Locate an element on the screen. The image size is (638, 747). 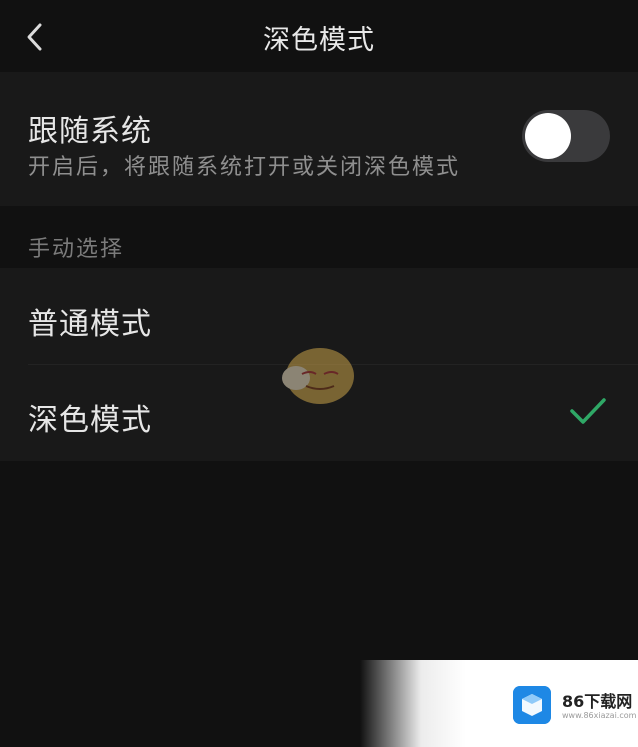
option-label: 普通模式 is located at coordinates (90, 324).